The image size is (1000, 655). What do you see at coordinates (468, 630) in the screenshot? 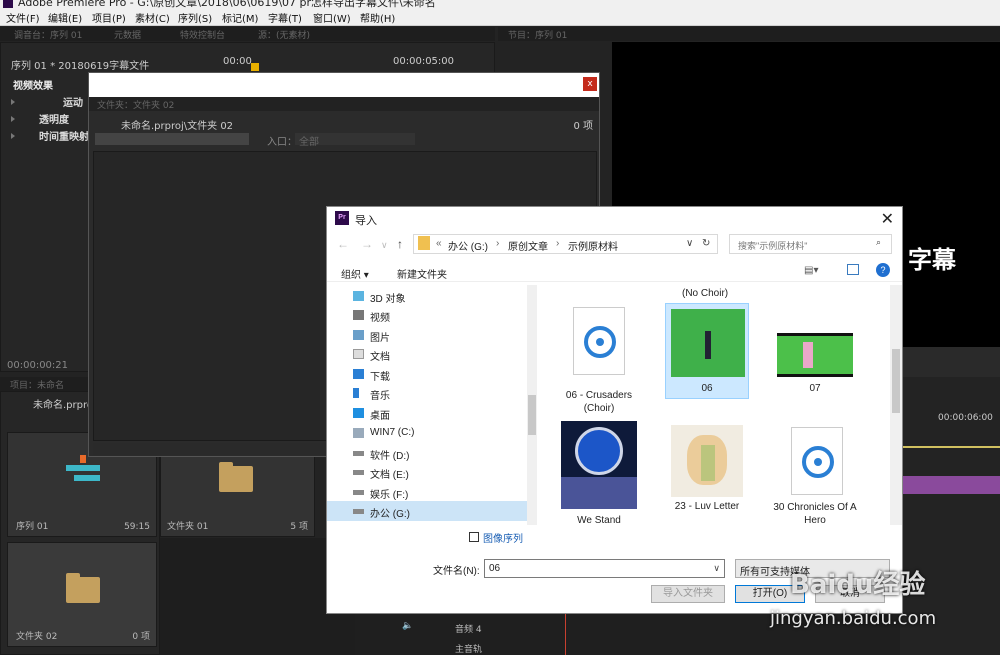
I see `track-audio-4: 音频 4` at bounding box center [468, 630].